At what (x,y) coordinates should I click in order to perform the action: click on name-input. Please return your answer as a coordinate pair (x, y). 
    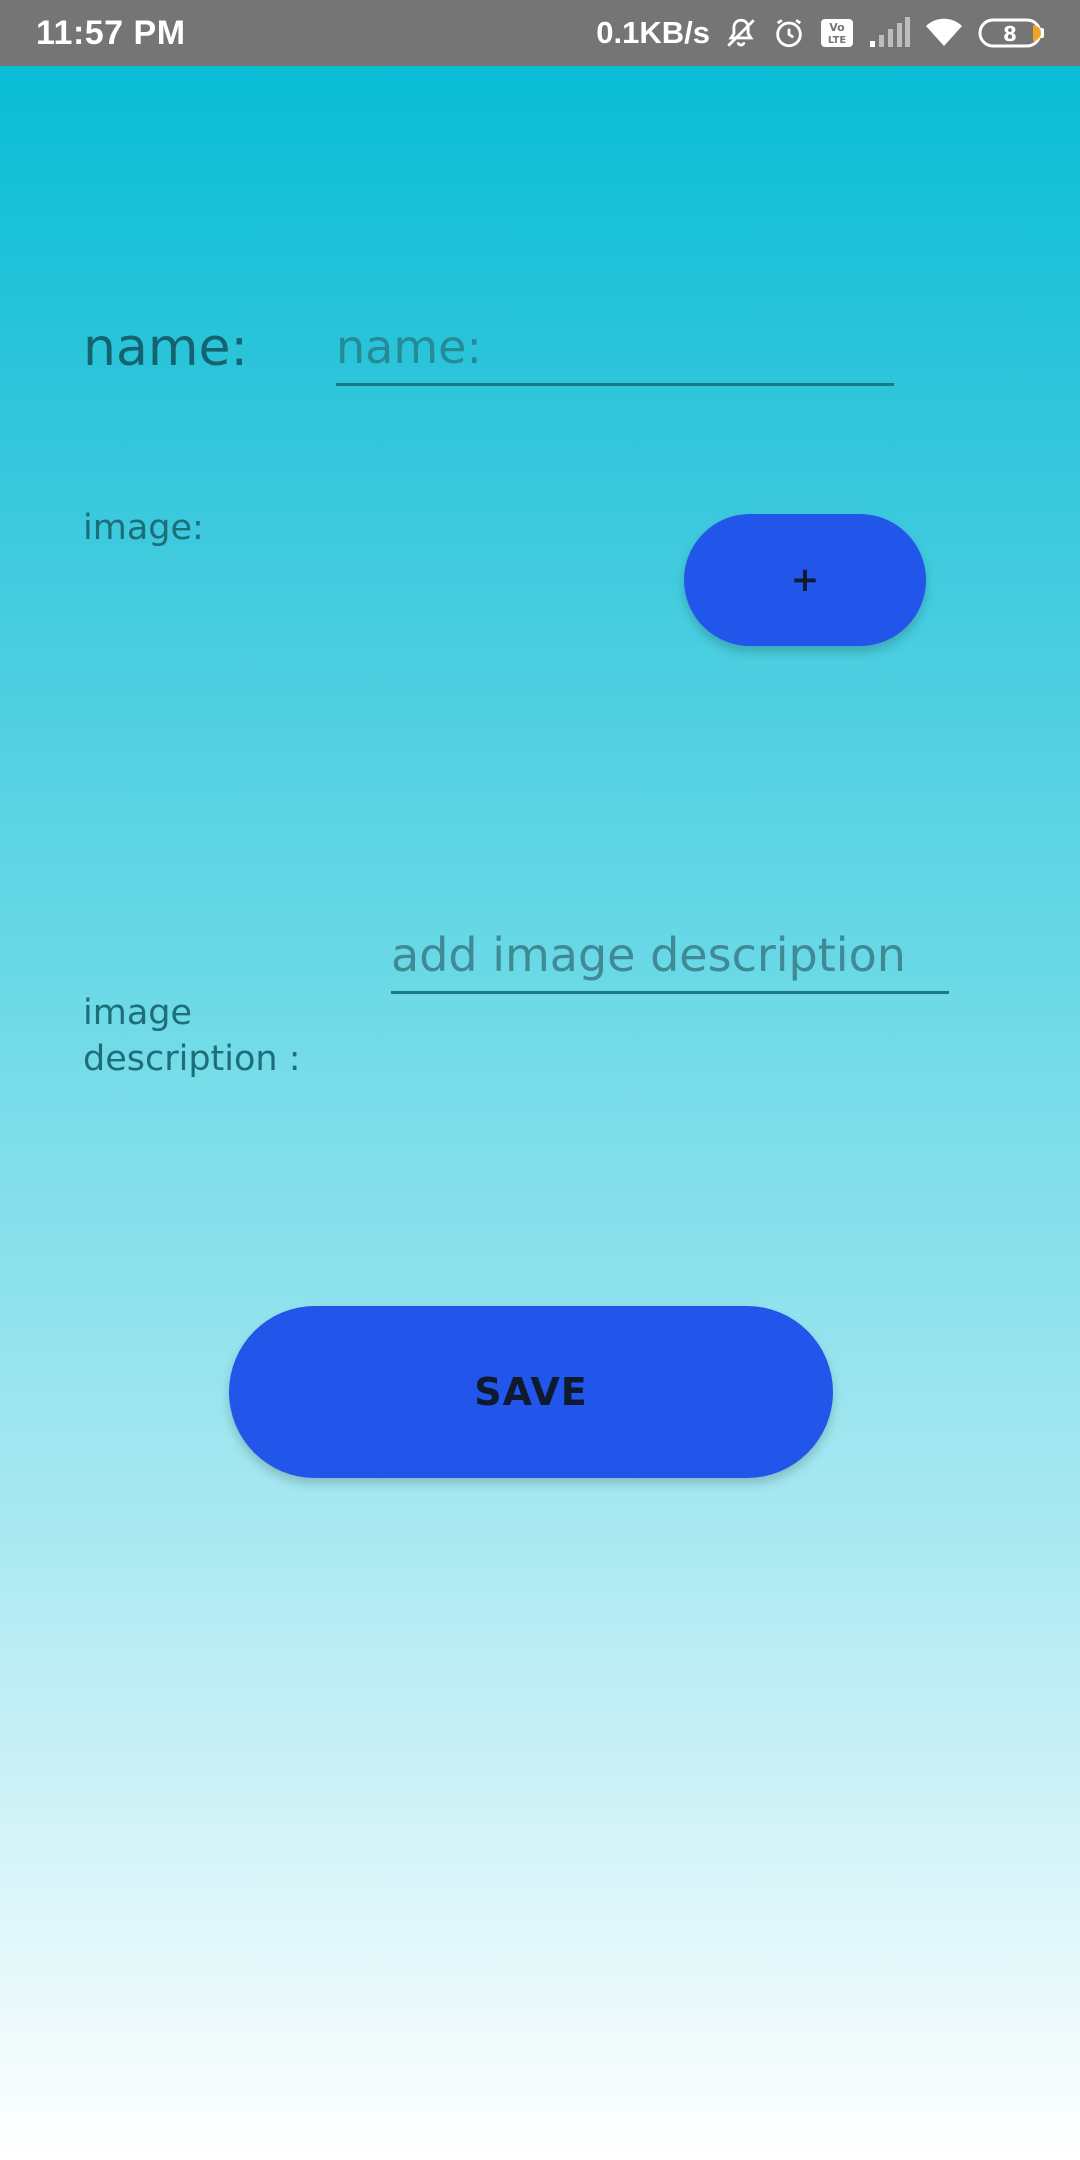
    Looking at the image, I should click on (615, 348).